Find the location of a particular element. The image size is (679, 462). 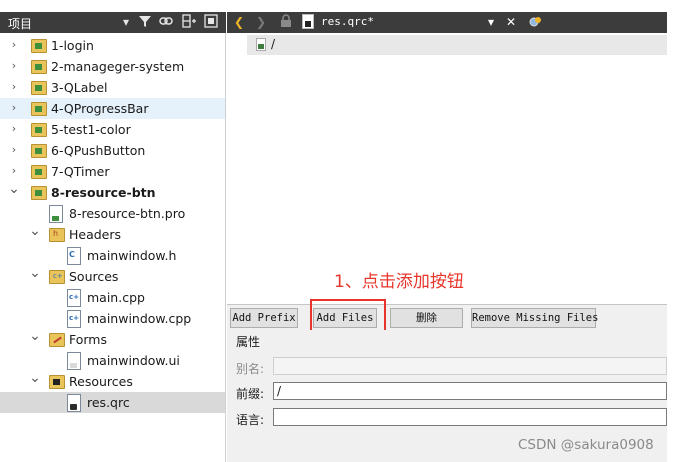

link-icon is located at coordinates (166, 22).